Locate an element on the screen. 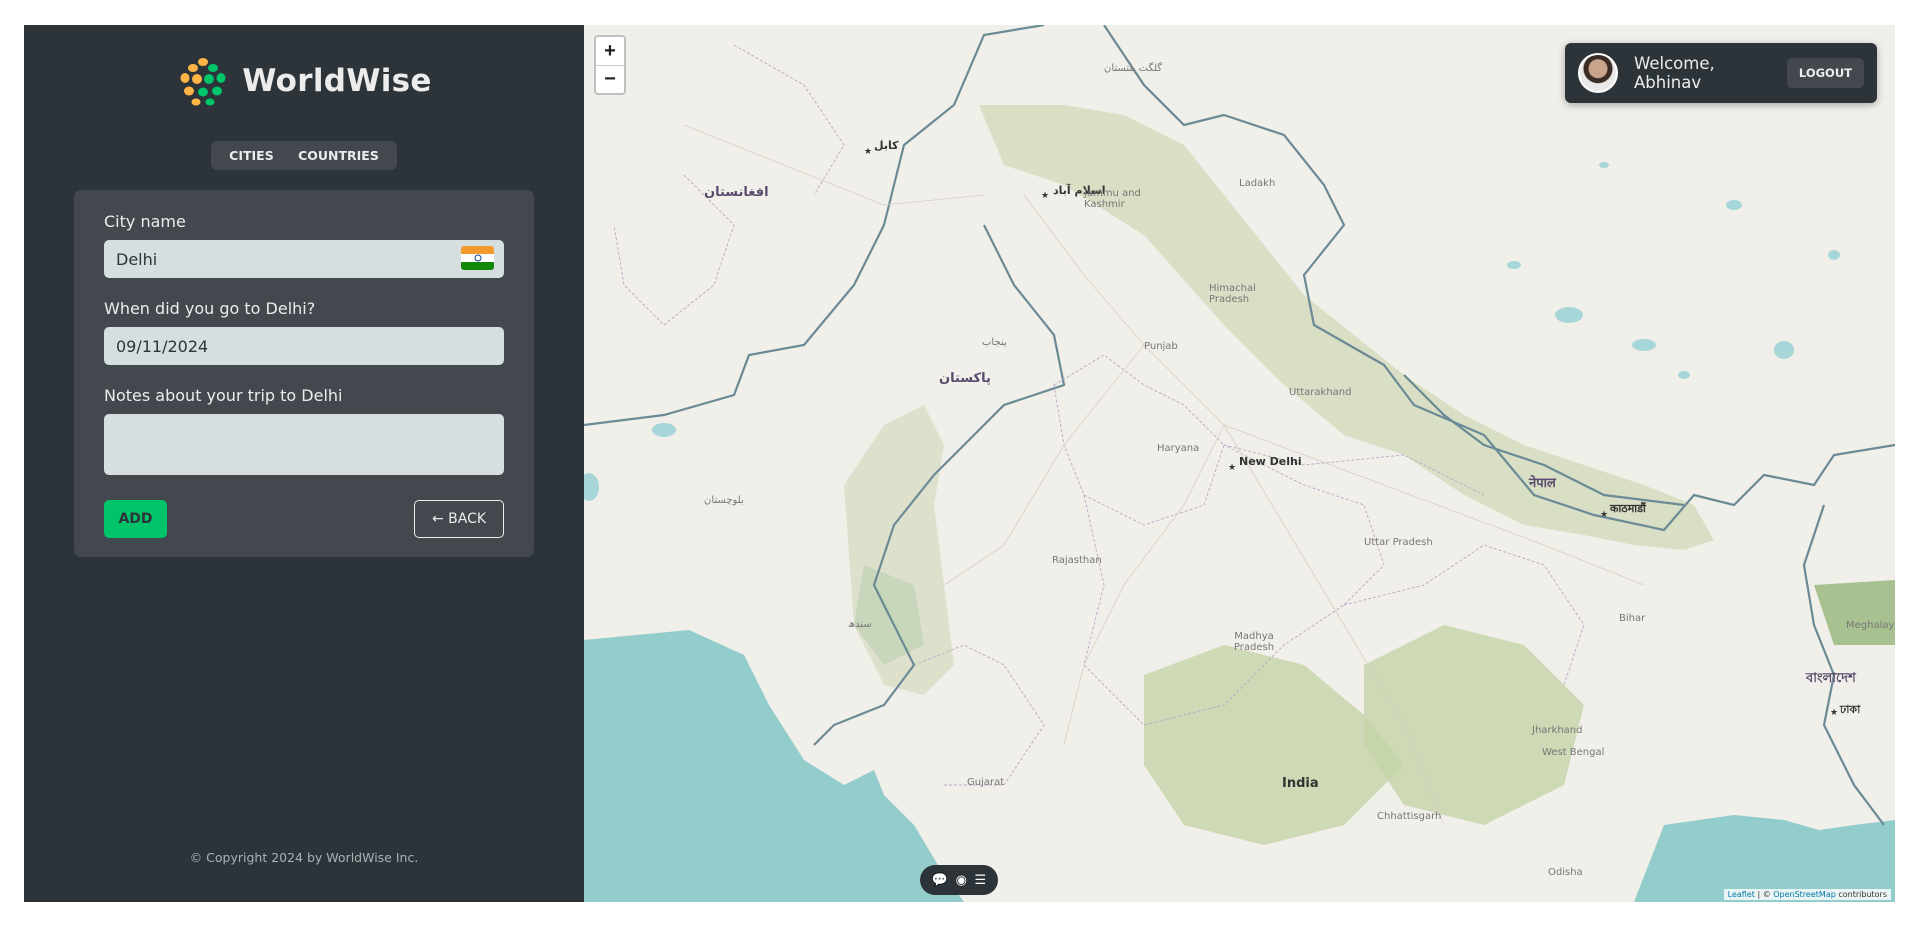 The height and width of the screenshot is (926, 1919). map-label-bihar: Bihar is located at coordinates (1632, 618).